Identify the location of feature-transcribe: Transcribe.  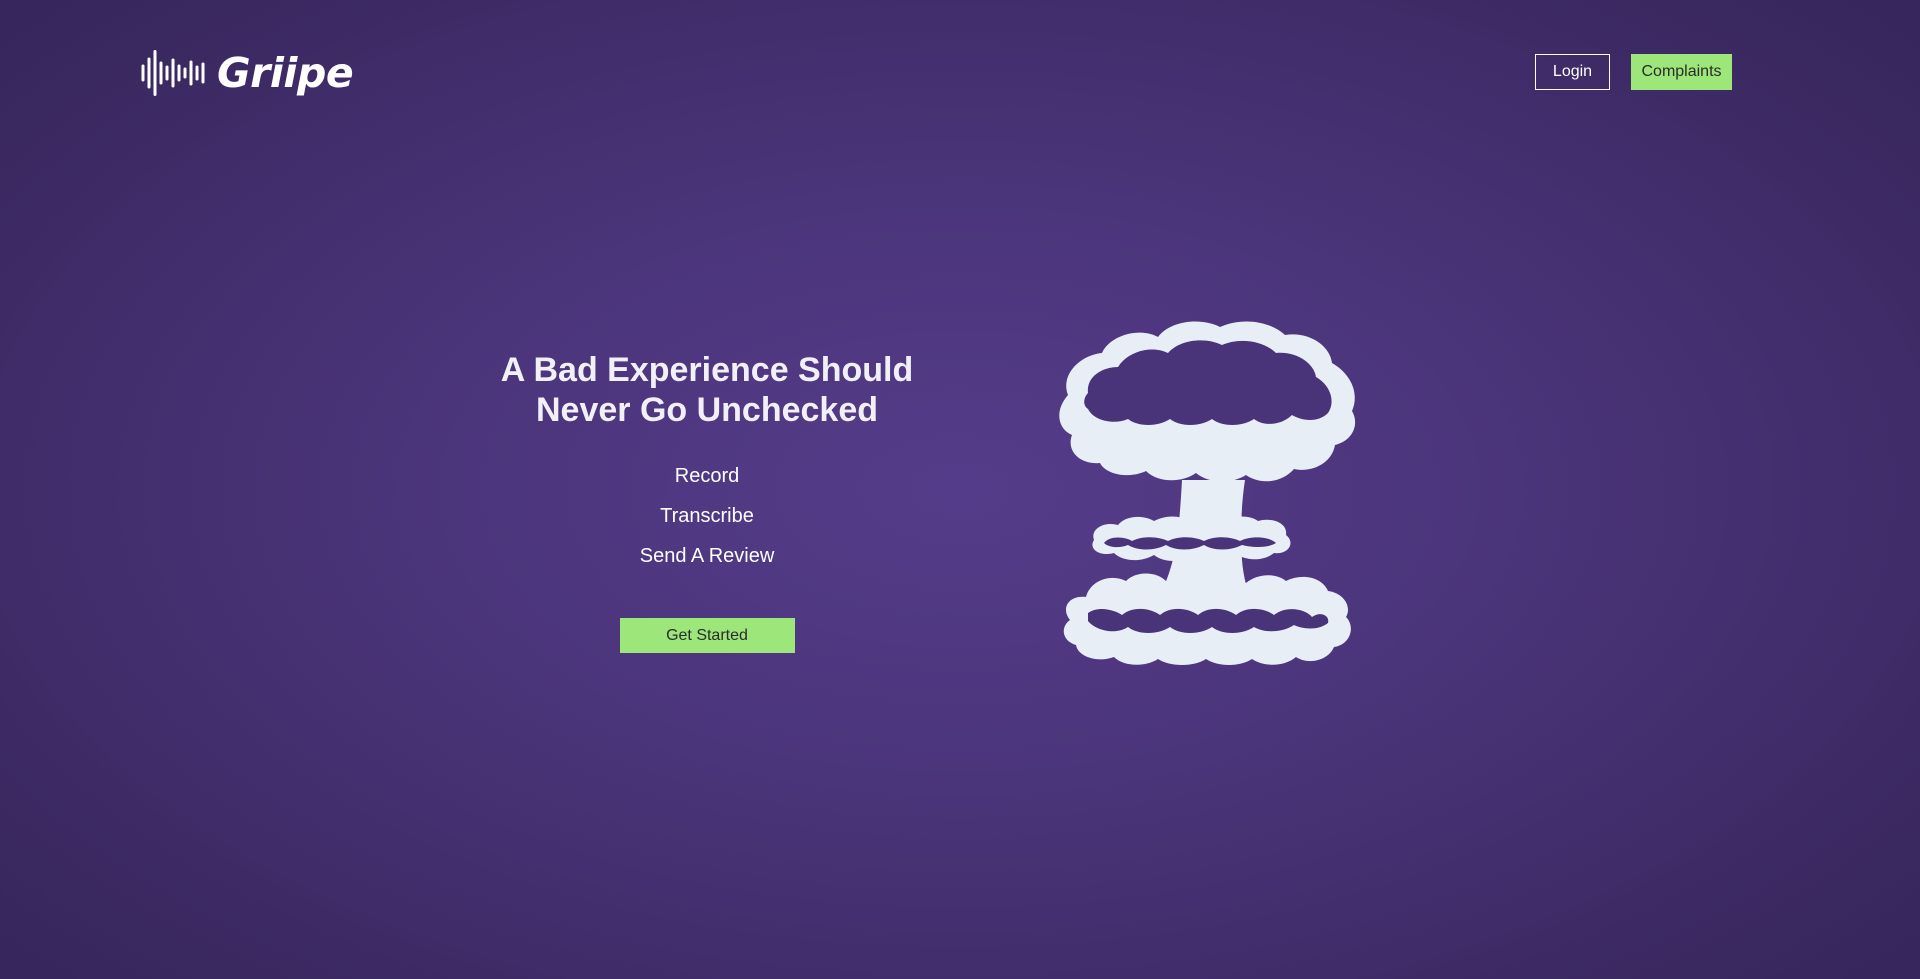
(707, 516).